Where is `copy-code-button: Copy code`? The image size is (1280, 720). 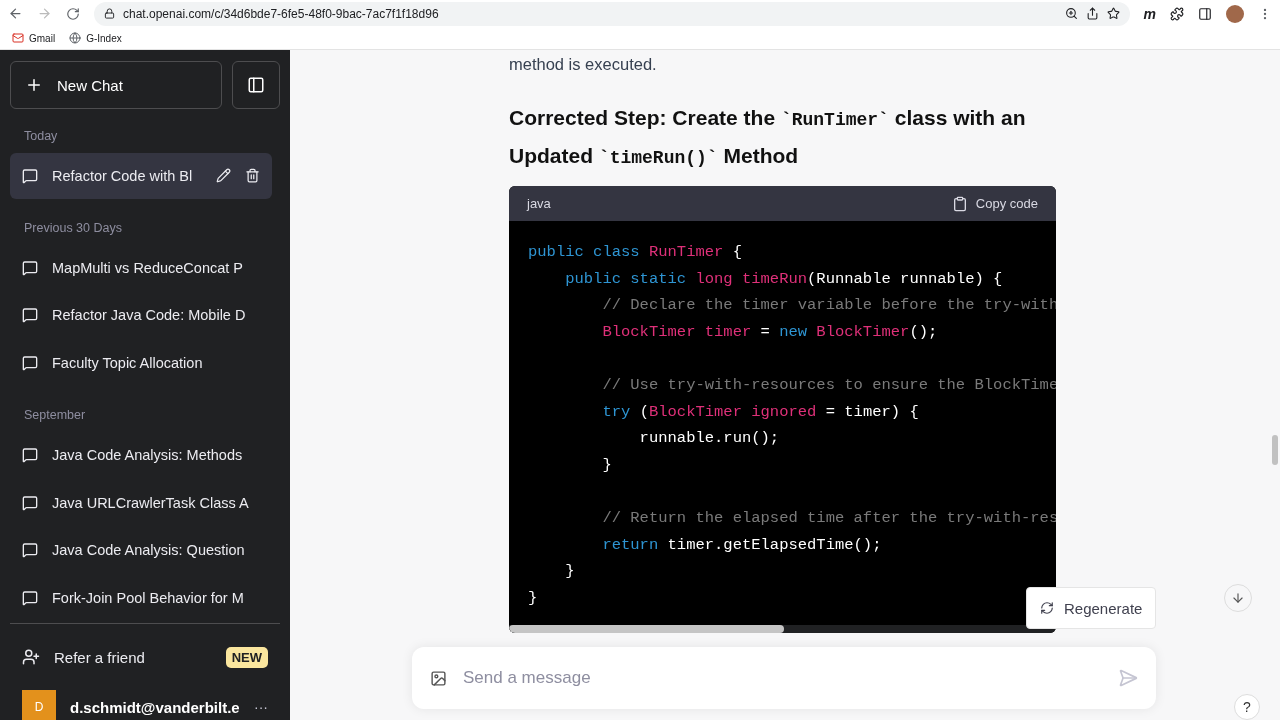 copy-code-button: Copy code is located at coordinates (994, 203).